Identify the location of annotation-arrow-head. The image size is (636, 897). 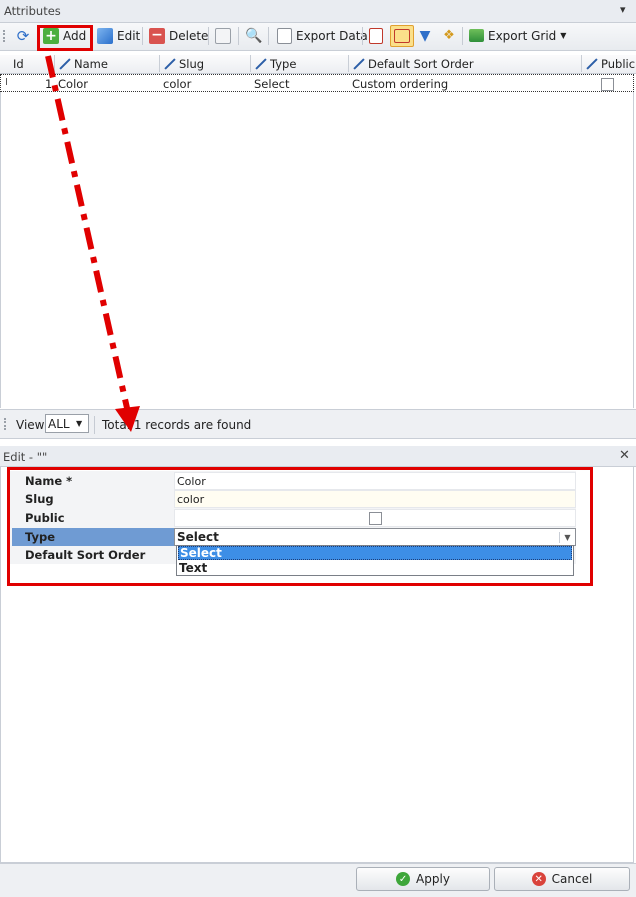
(127, 419).